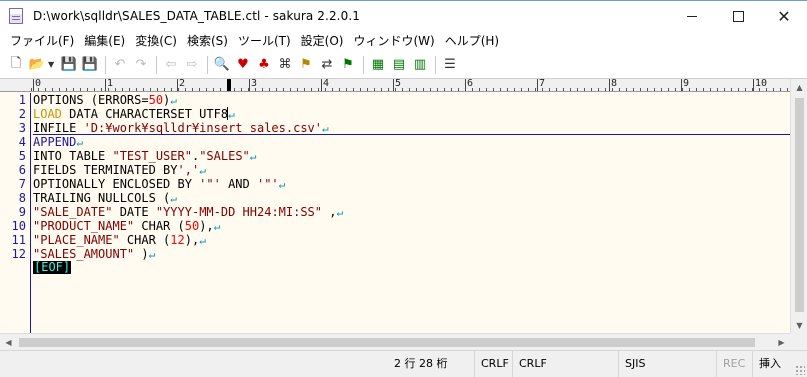 This screenshot has height=377, width=807. Describe the element at coordinates (192, 65) in the screenshot. I see `forward-icon: ⇨` at that location.